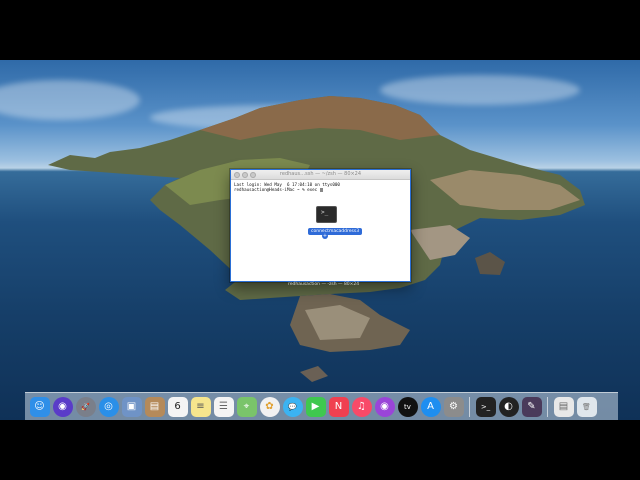  What do you see at coordinates (453, 406) in the screenshot?
I see `system-preferences-icon: ⚙` at bounding box center [453, 406].